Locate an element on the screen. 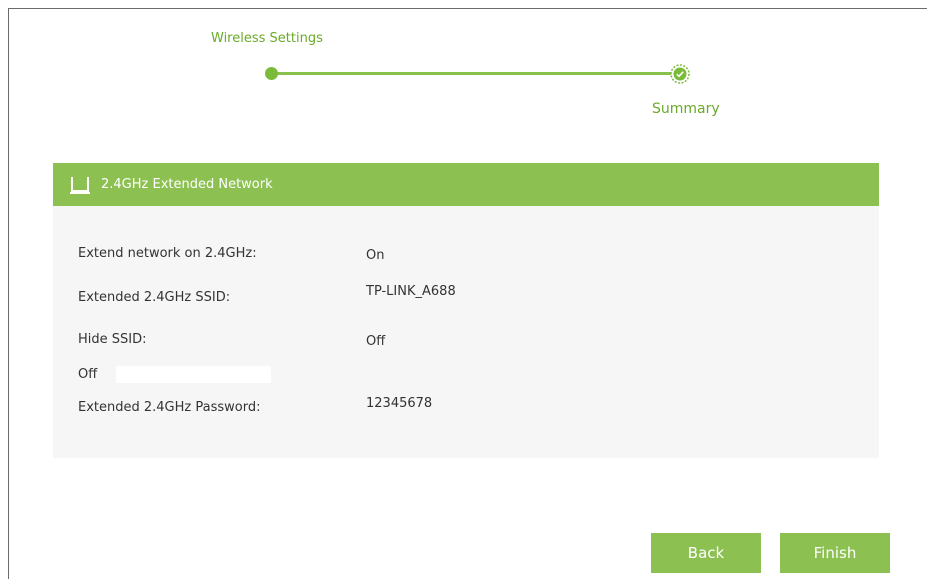 The width and height of the screenshot is (927, 579). password-value: 12345678 is located at coordinates (399, 403).